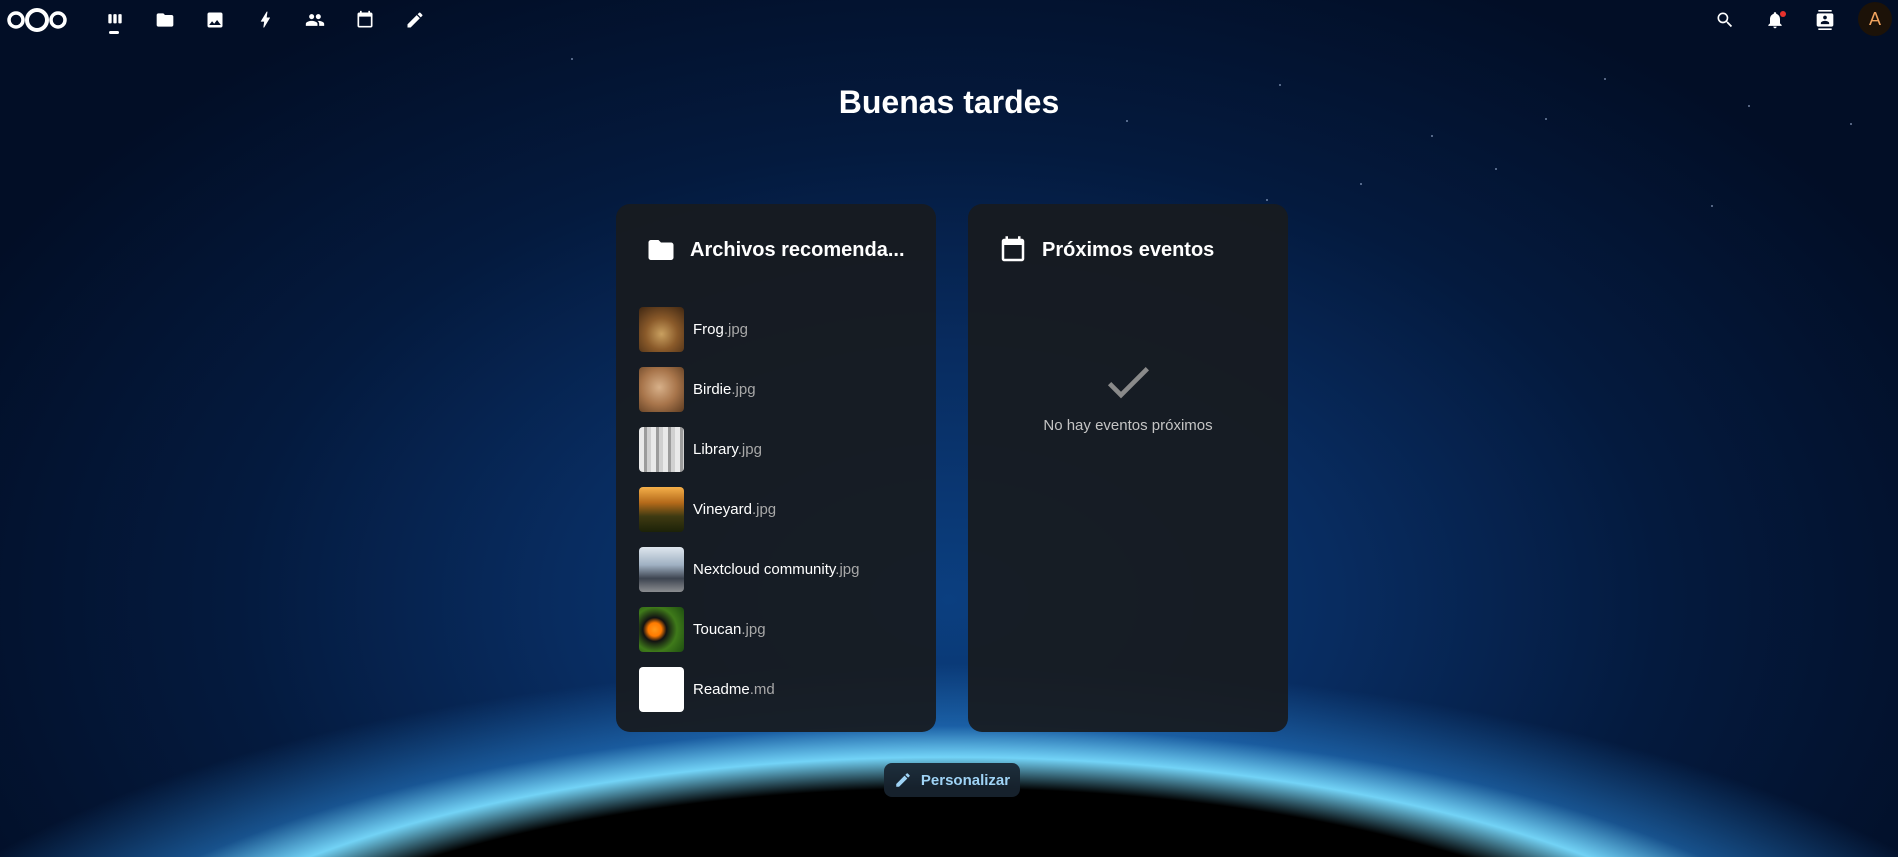 Image resolution: width=1898 pixels, height=857 pixels. I want to click on app-photos, so click(215, 20).